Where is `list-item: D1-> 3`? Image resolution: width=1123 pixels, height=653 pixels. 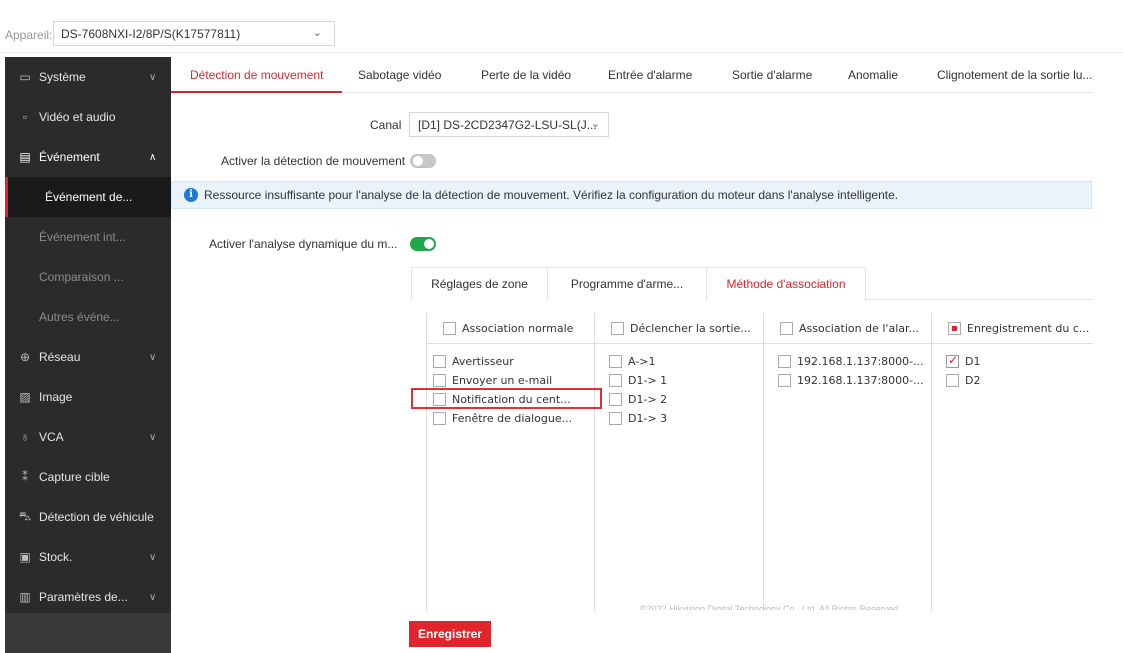
list-item: D1-> 3 is located at coordinates (638, 418).